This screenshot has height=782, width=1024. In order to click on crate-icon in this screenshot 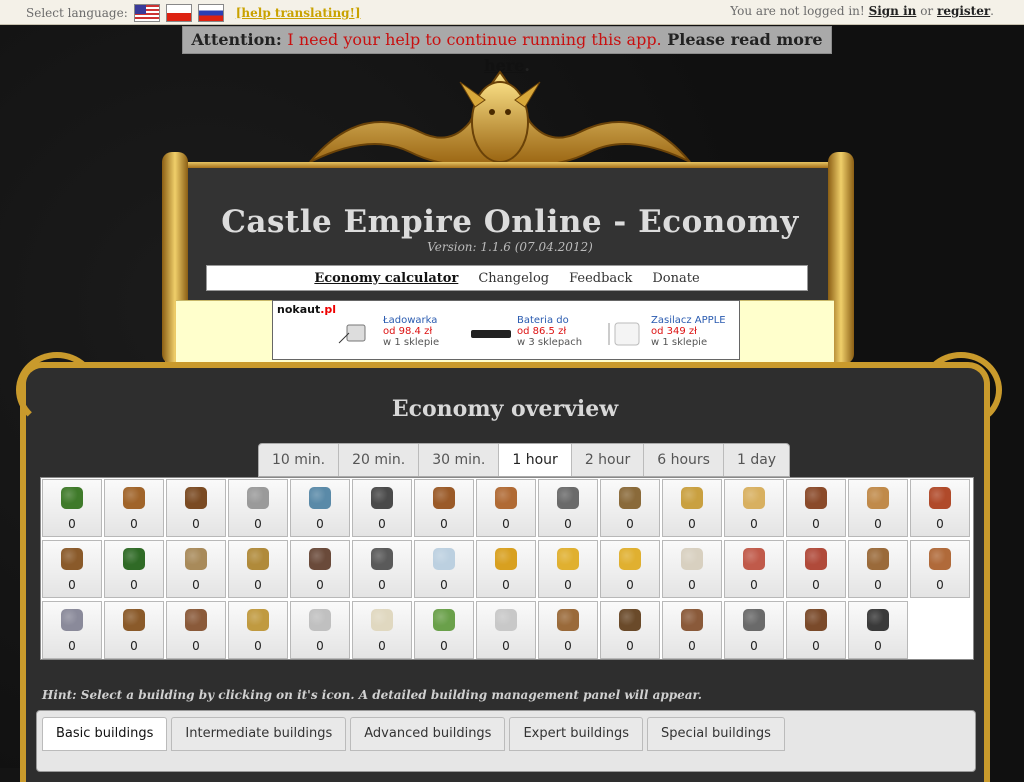, I will do `click(568, 620)`.